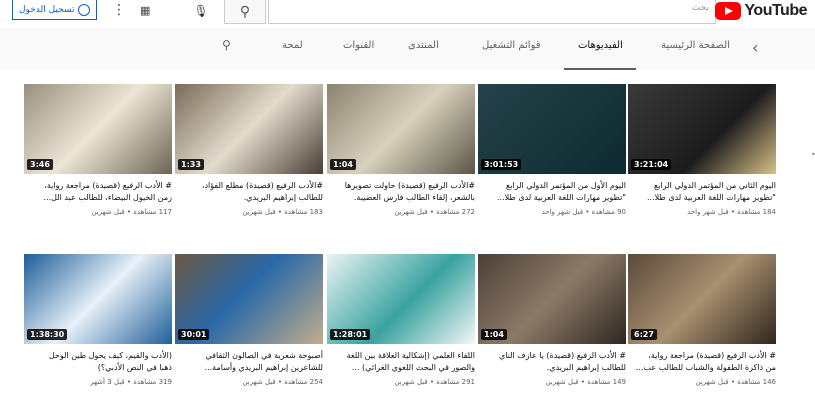 Image resolution: width=815 pixels, height=419 pixels. I want to click on video-duration: 1:28:01, so click(350, 334).